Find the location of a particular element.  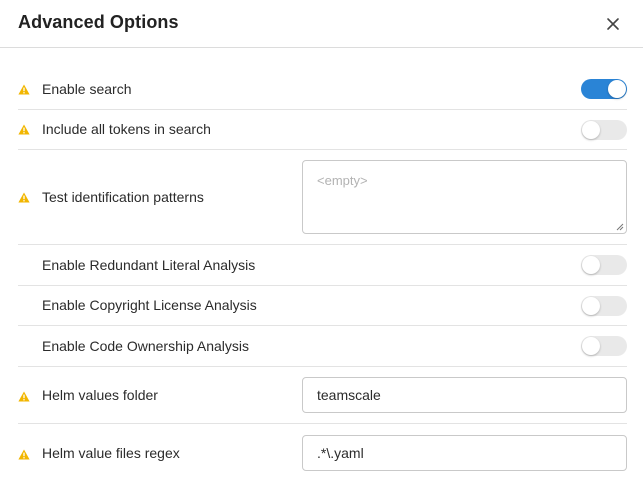

copyright-license-toggle is located at coordinates (604, 306).